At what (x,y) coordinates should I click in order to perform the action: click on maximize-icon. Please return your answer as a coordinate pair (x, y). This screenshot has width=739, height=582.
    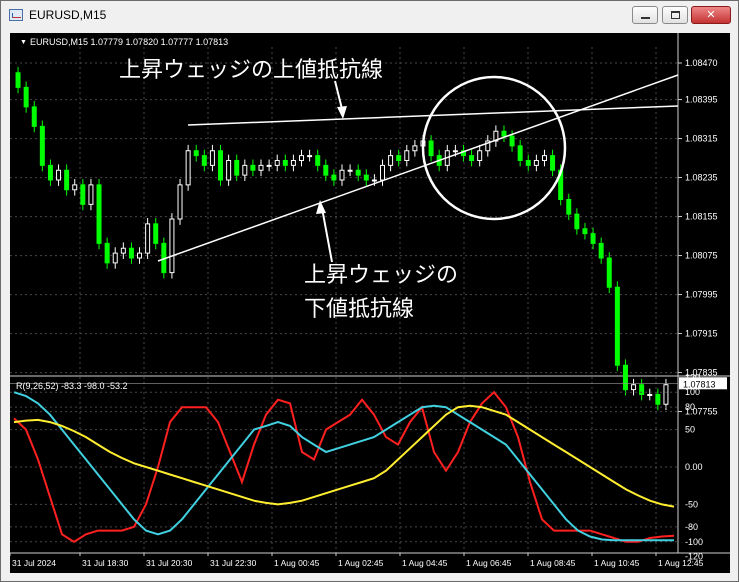
    Looking at the image, I should click on (675, 15).